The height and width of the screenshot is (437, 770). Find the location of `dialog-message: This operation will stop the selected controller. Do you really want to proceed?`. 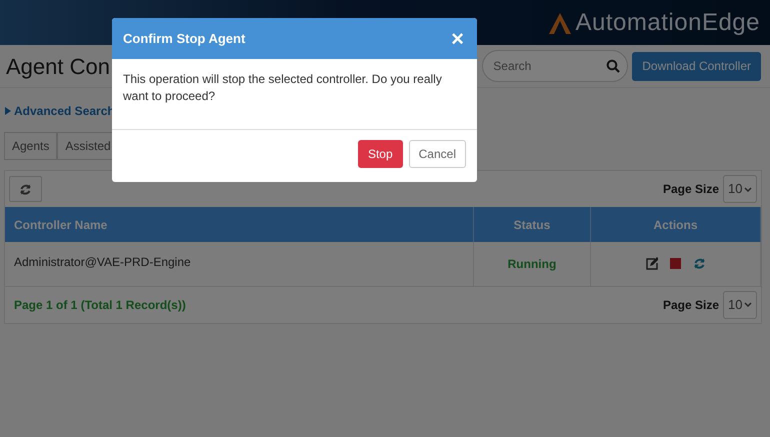

dialog-message: This operation will stop the selected controller. Do you really want to proceed? is located at coordinates (282, 88).